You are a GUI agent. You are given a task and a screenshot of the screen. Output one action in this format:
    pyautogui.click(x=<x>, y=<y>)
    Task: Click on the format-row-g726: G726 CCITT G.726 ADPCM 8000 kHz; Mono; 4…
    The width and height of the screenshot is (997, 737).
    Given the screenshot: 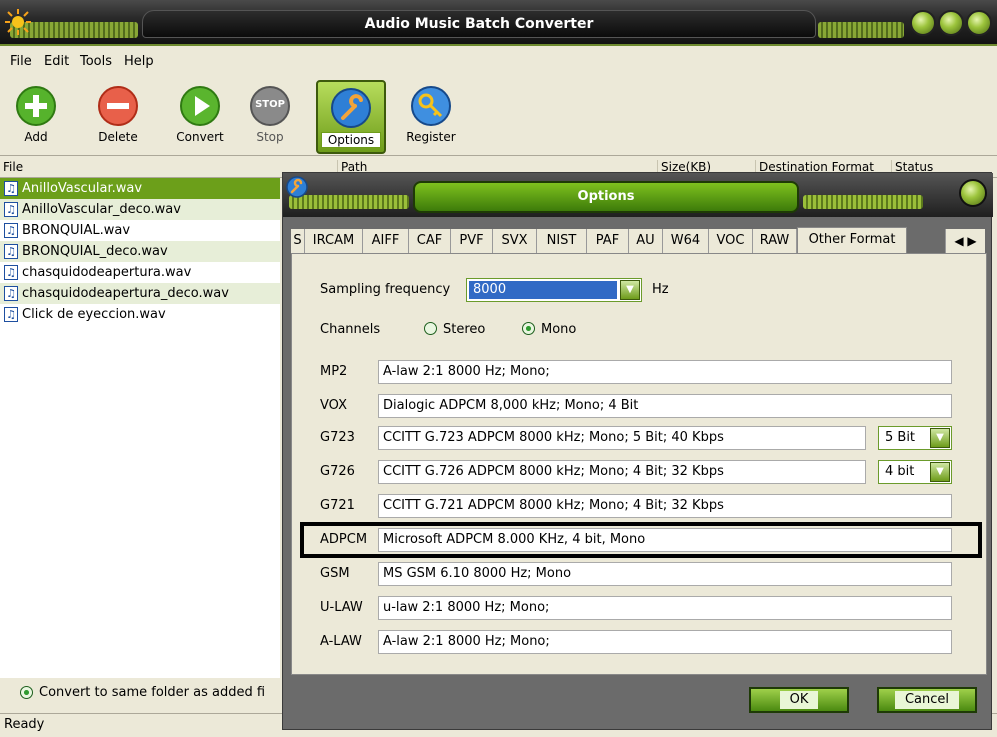 What is the action you would take?
    pyautogui.click(x=640, y=472)
    